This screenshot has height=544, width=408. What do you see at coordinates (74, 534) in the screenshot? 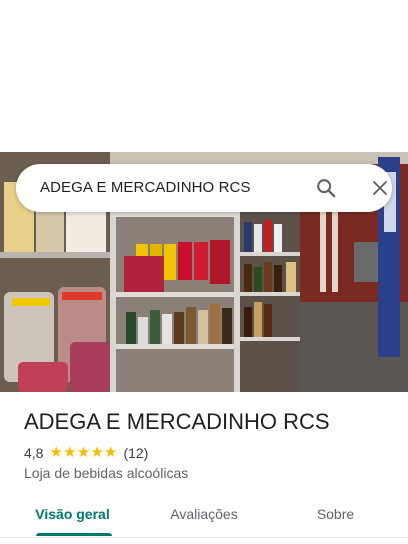
I see `active-tab-indicator` at bounding box center [74, 534].